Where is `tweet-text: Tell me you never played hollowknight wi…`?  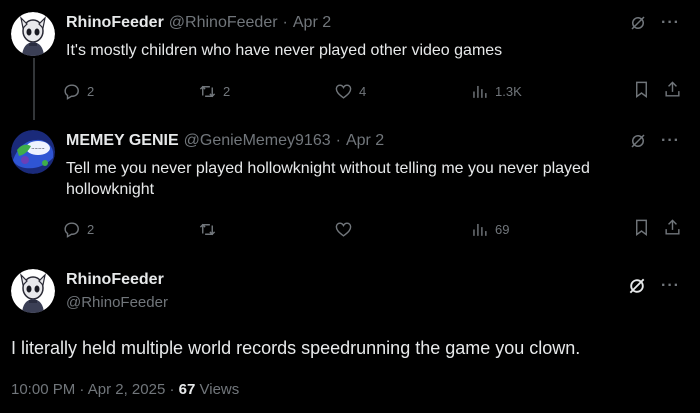 tweet-text: Tell me you never played hollowknight wi… is located at coordinates (328, 179).